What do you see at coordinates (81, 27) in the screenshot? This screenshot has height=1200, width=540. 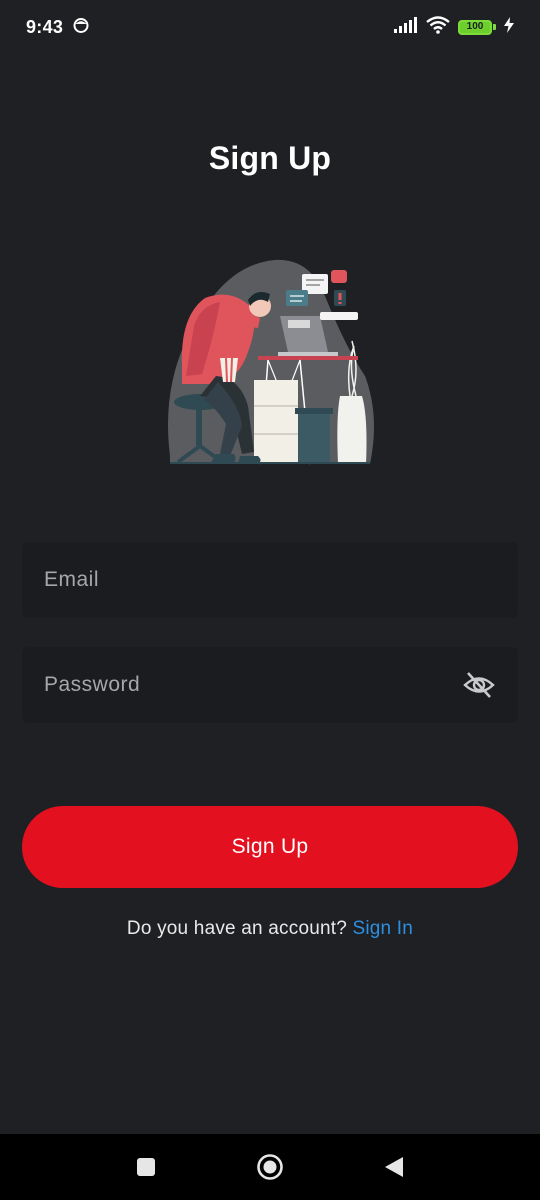 I see `notification-face-icon` at bounding box center [81, 27].